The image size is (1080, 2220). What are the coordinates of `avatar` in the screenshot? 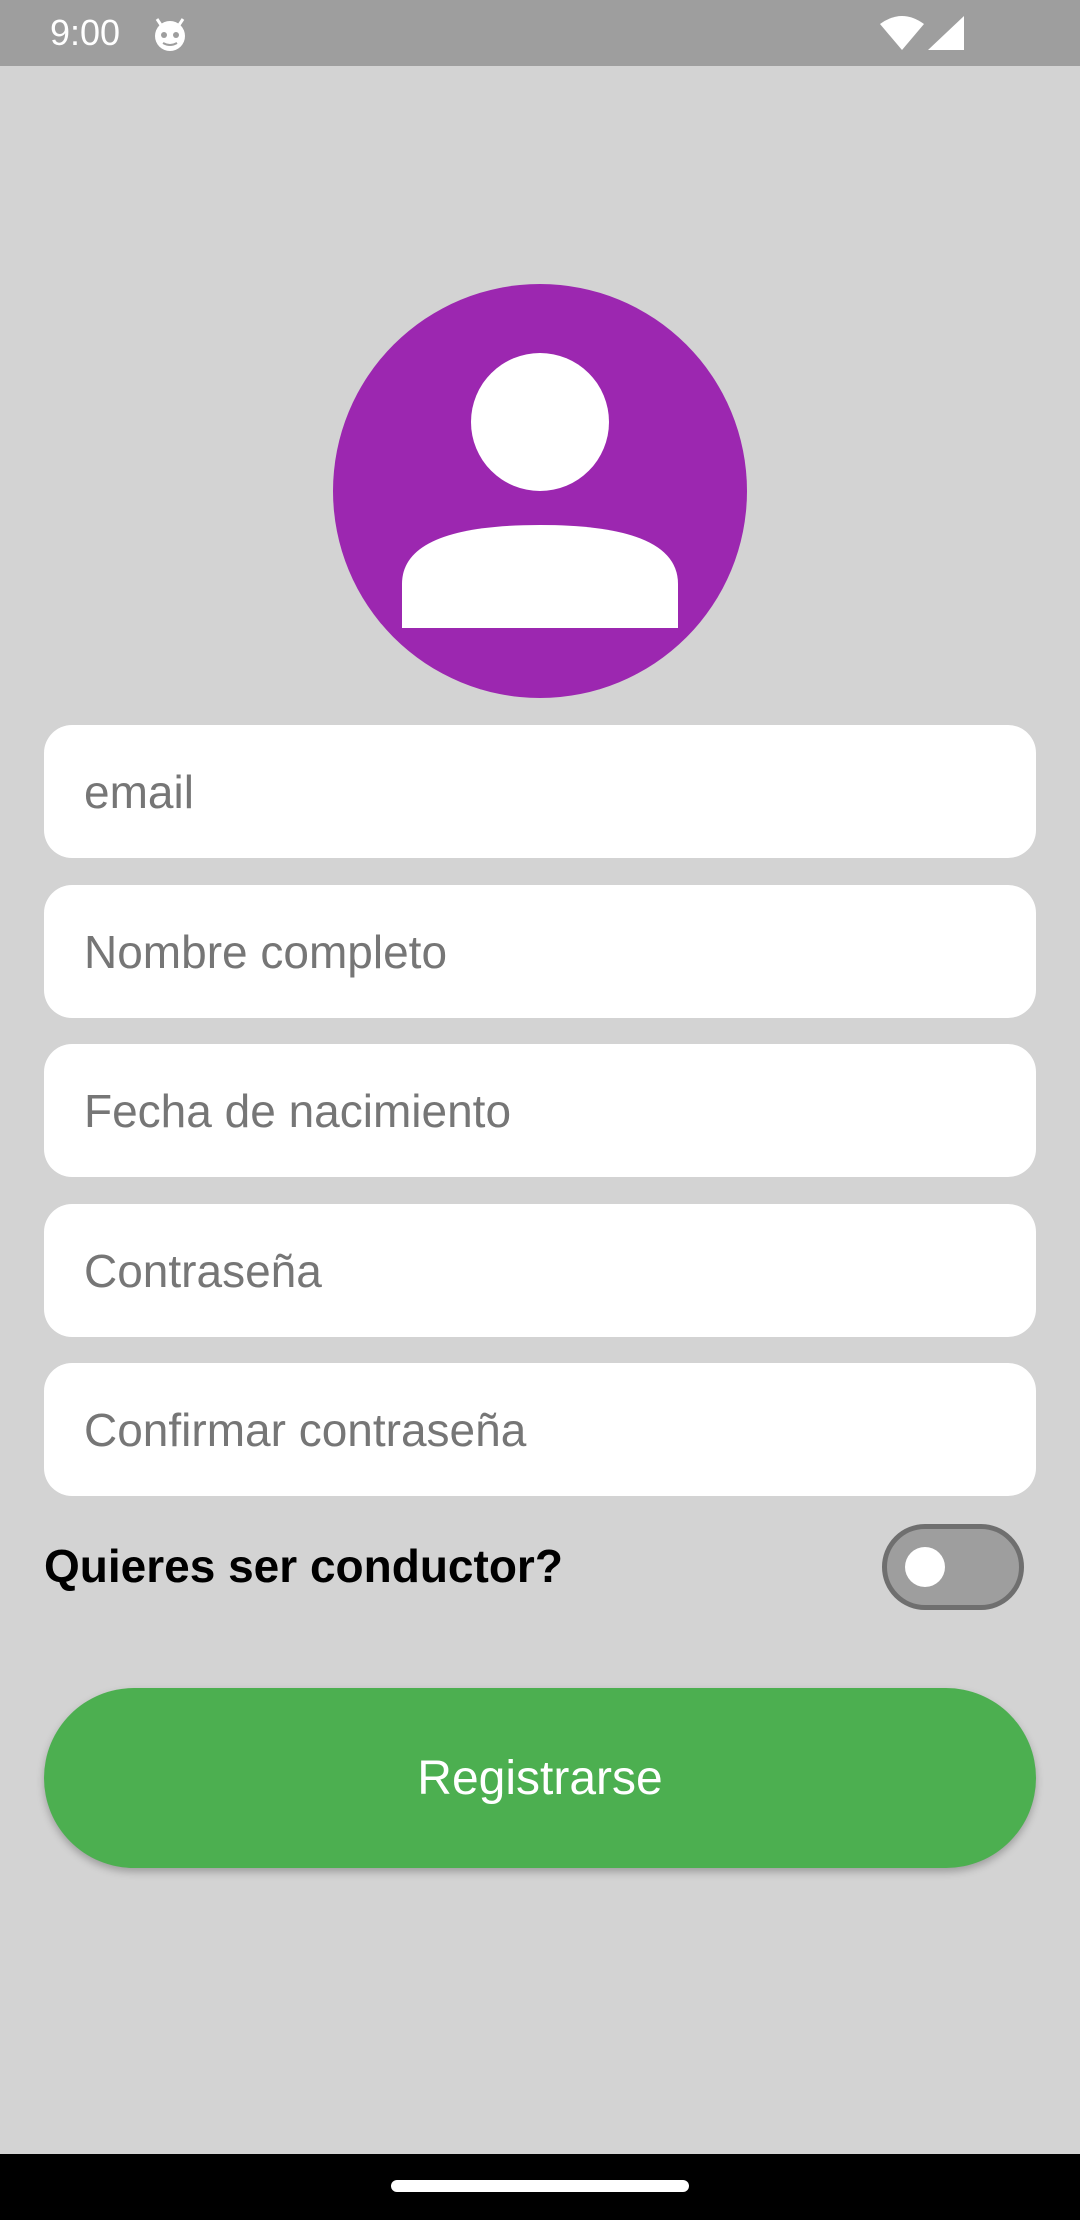 It's located at (540, 491).